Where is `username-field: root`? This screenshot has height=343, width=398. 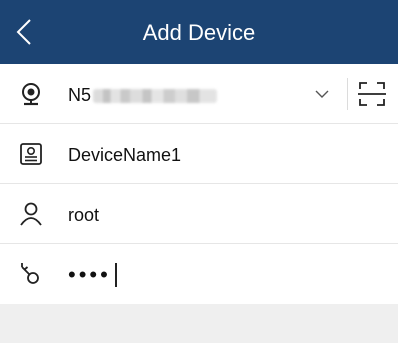 username-field: root is located at coordinates (83, 214).